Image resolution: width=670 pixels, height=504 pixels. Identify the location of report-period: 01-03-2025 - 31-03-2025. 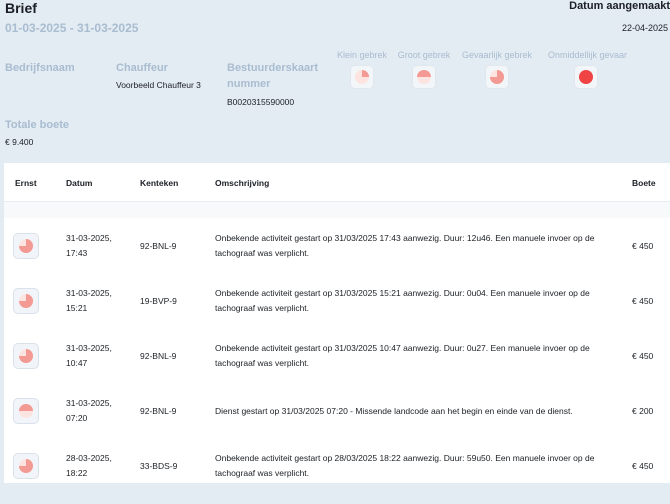
(72, 28).